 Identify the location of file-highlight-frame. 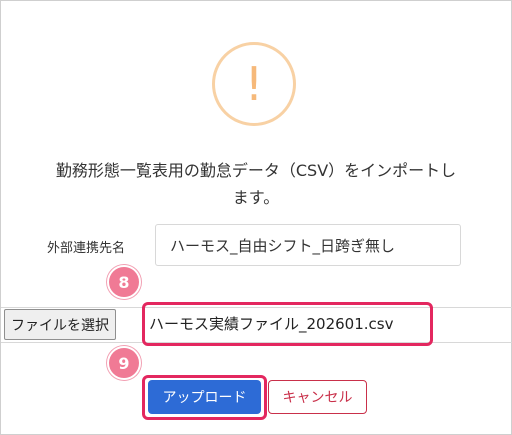
(287, 324).